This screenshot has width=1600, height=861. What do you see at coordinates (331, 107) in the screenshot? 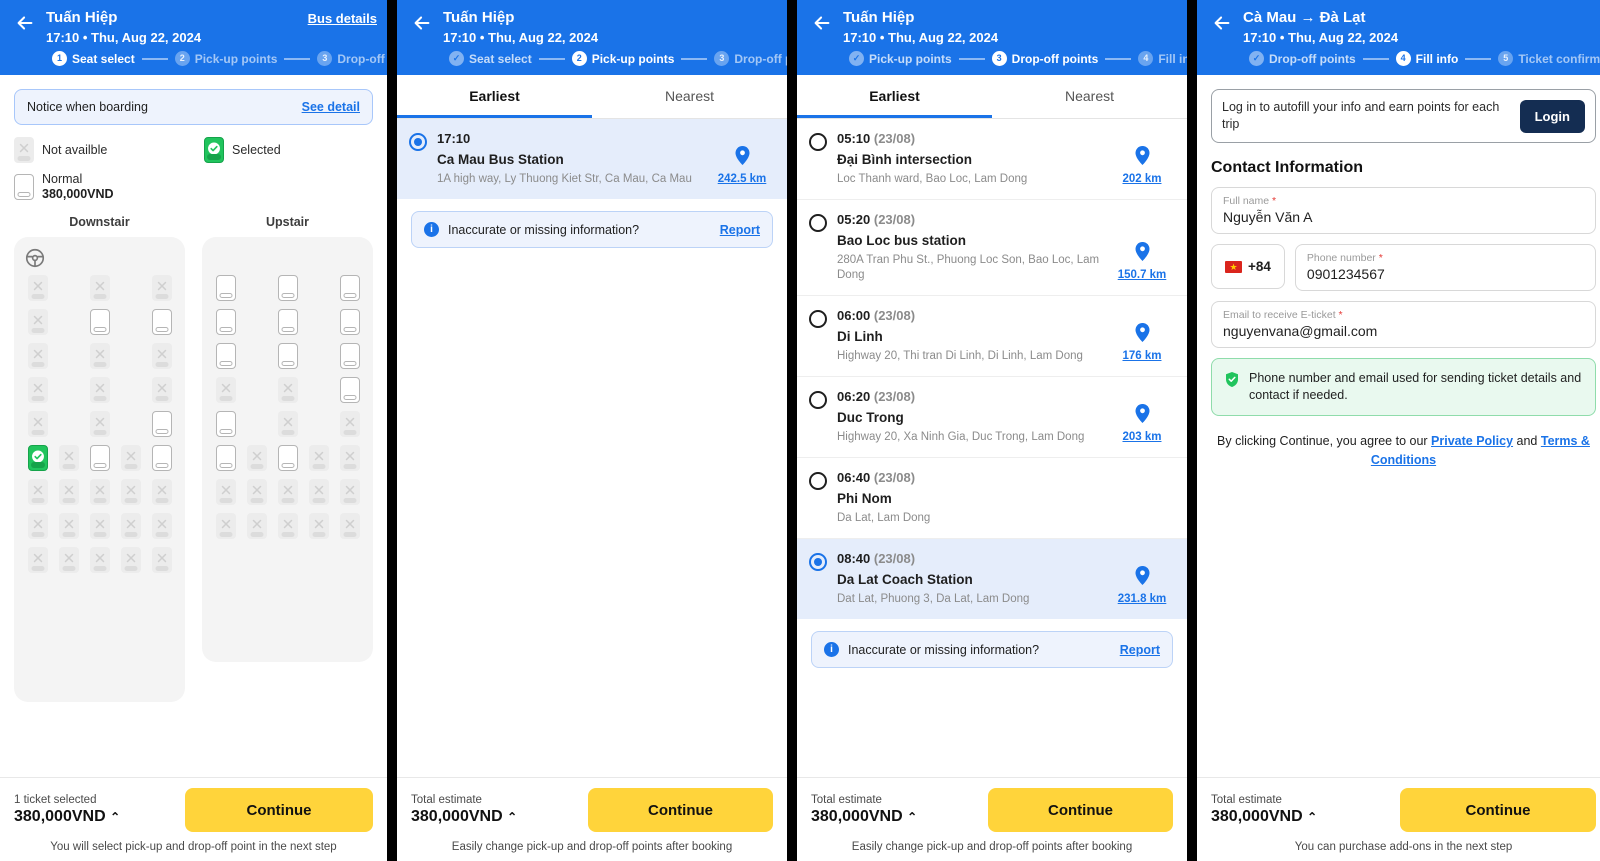
I see `see-detail-link: See detail` at bounding box center [331, 107].